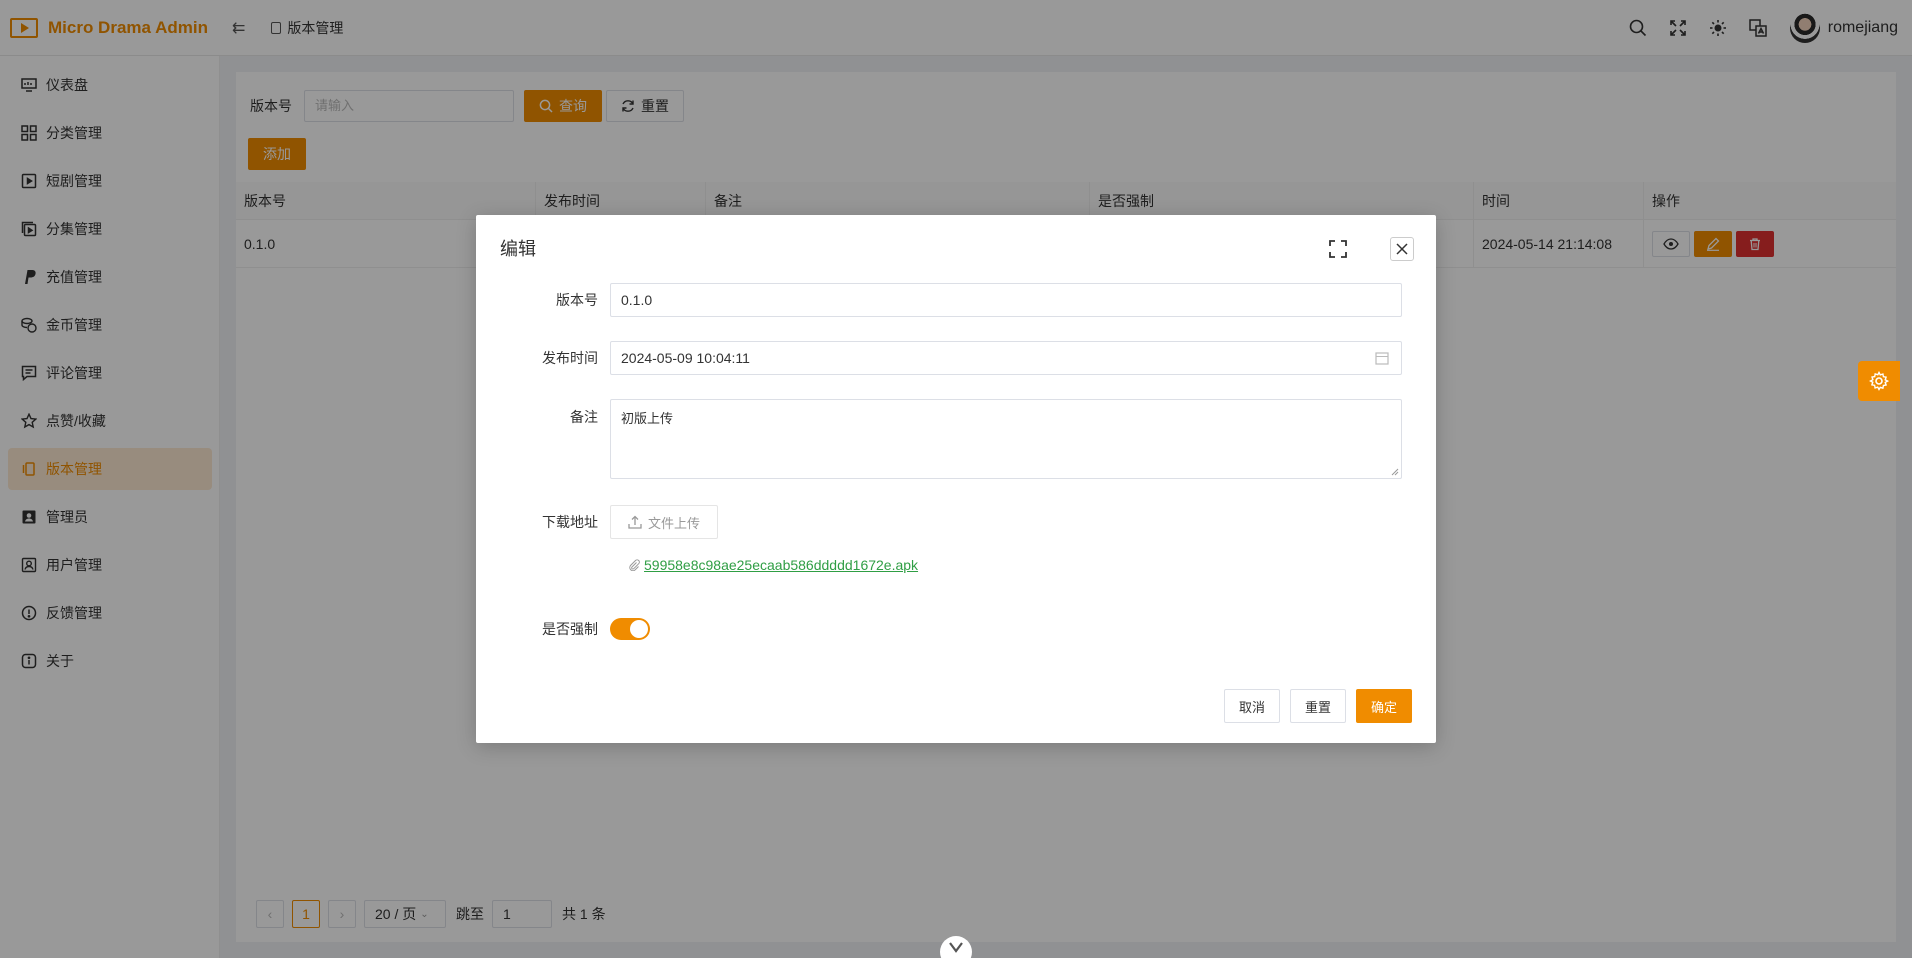 This screenshot has width=1912, height=958. I want to click on gear-icon, so click(1879, 381).